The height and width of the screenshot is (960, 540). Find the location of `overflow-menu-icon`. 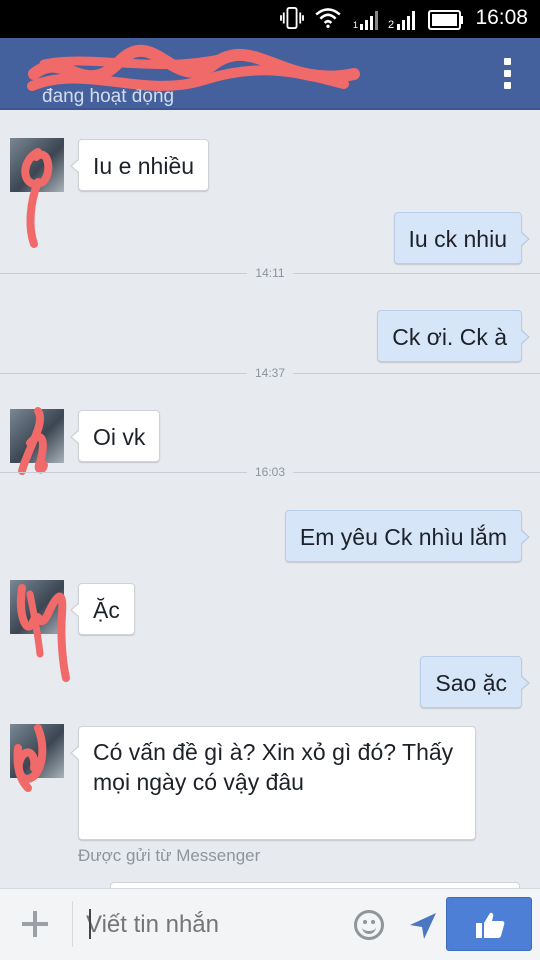

overflow-menu-icon is located at coordinates (508, 75).